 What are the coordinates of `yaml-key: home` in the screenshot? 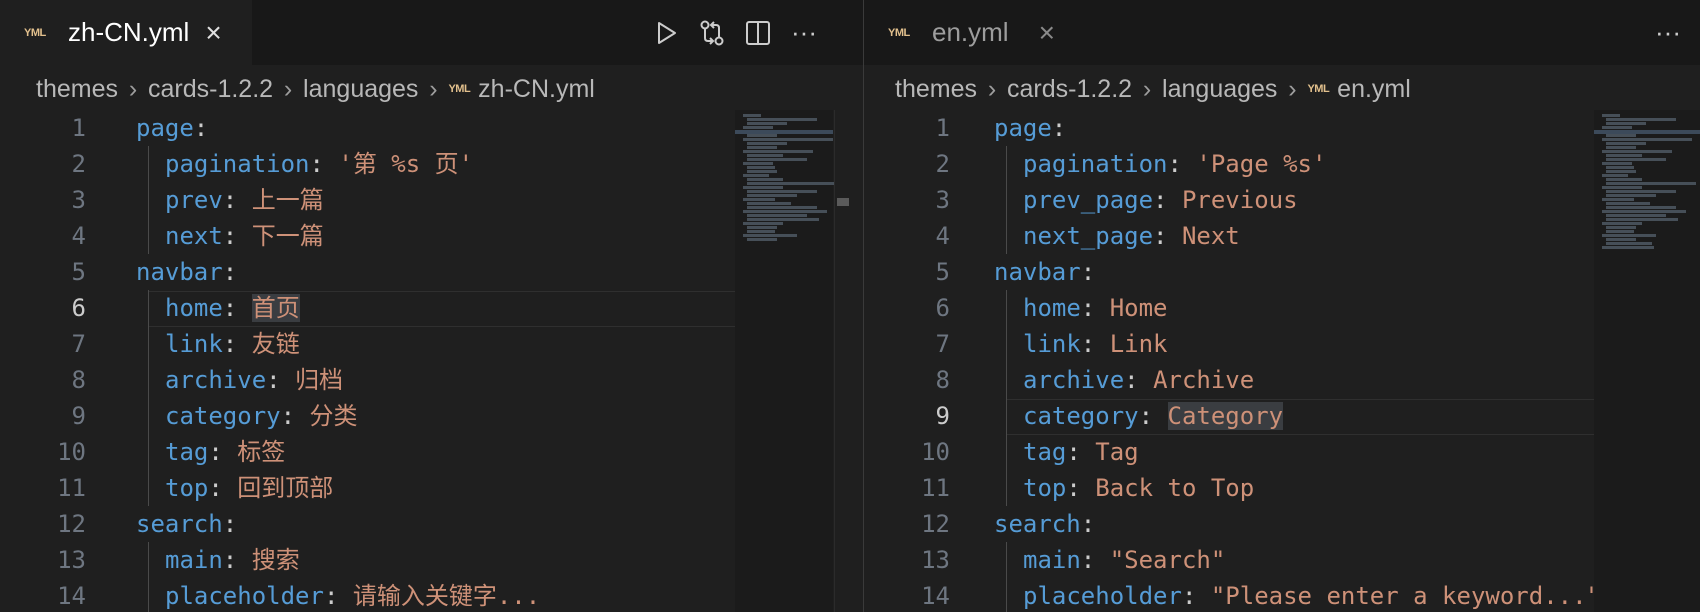 It's located at (1052, 308).